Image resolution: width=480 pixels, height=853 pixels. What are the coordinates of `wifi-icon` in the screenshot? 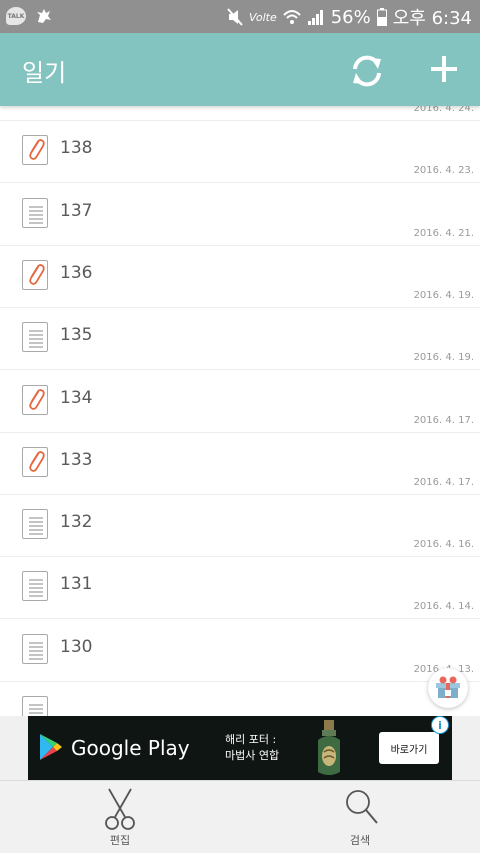 It's located at (292, 17).